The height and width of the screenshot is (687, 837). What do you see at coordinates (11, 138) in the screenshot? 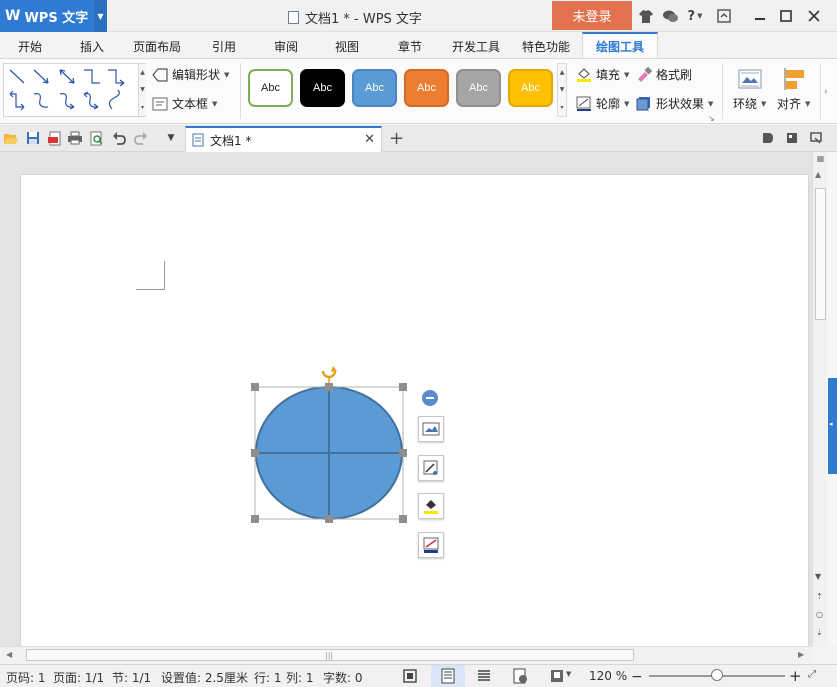
I see `open-folder-icon` at bounding box center [11, 138].